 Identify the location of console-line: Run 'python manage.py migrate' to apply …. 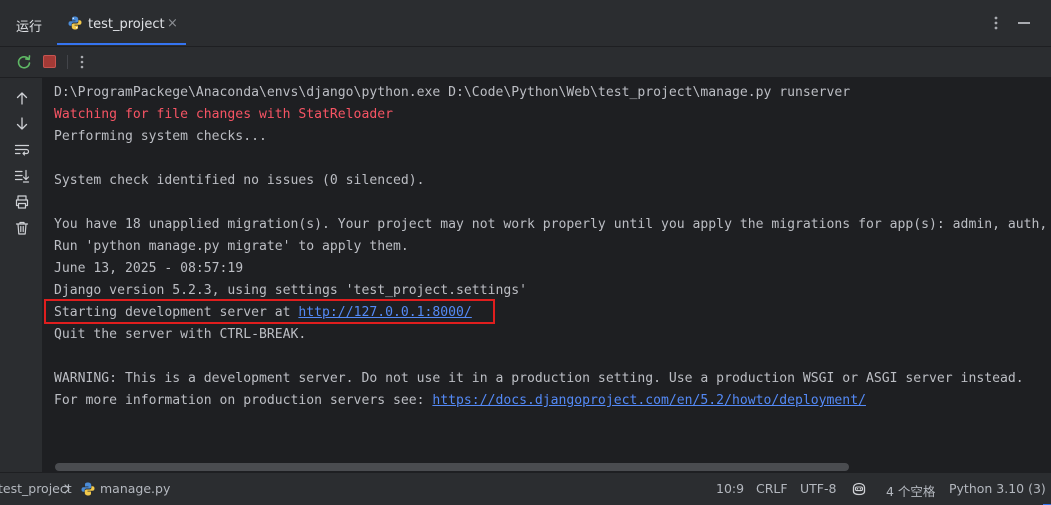
(552, 247).